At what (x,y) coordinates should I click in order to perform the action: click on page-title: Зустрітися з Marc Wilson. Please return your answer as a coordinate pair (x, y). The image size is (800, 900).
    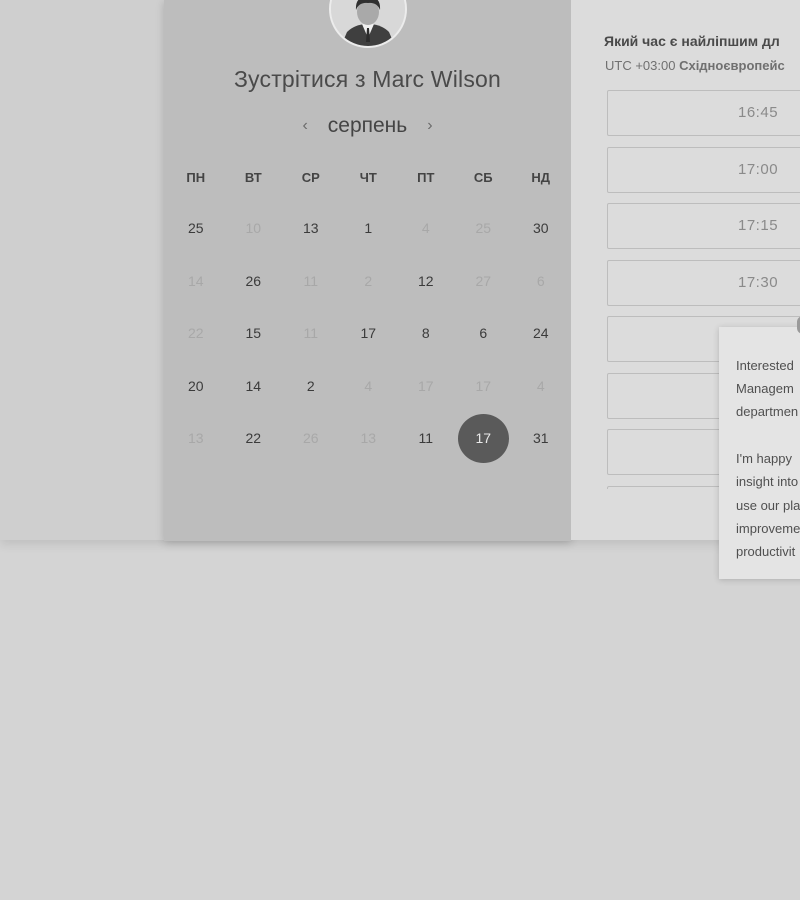
    Looking at the image, I should click on (367, 79).